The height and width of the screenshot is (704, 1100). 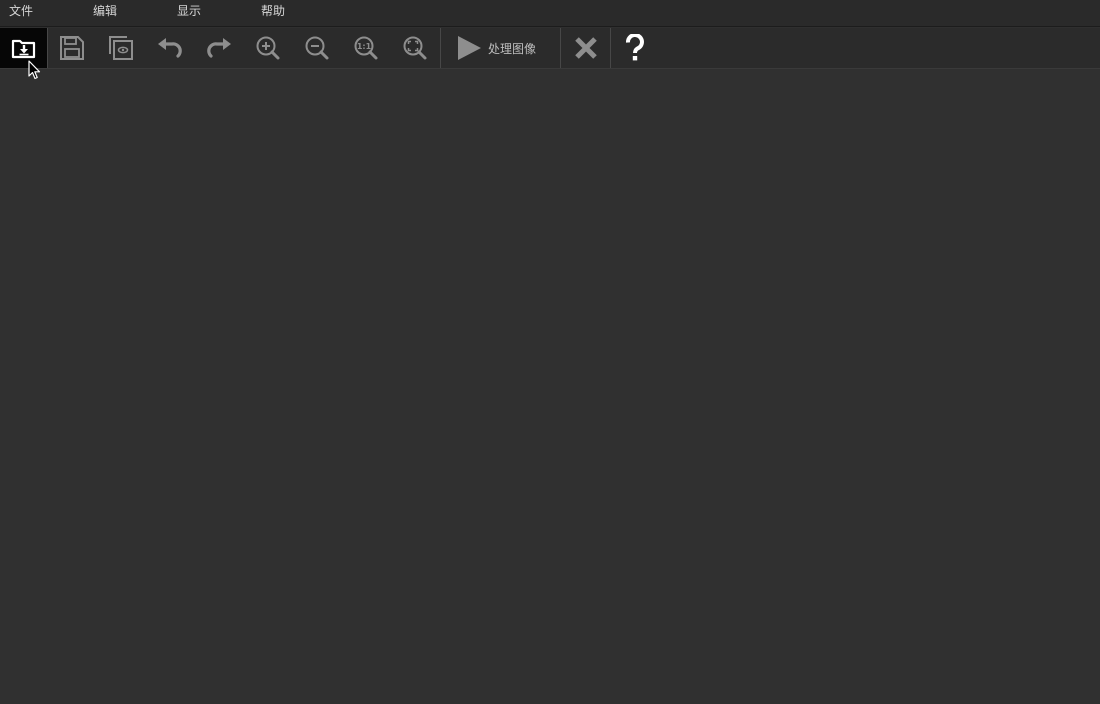 I want to click on menu-view: 显示, so click(x=189, y=12).